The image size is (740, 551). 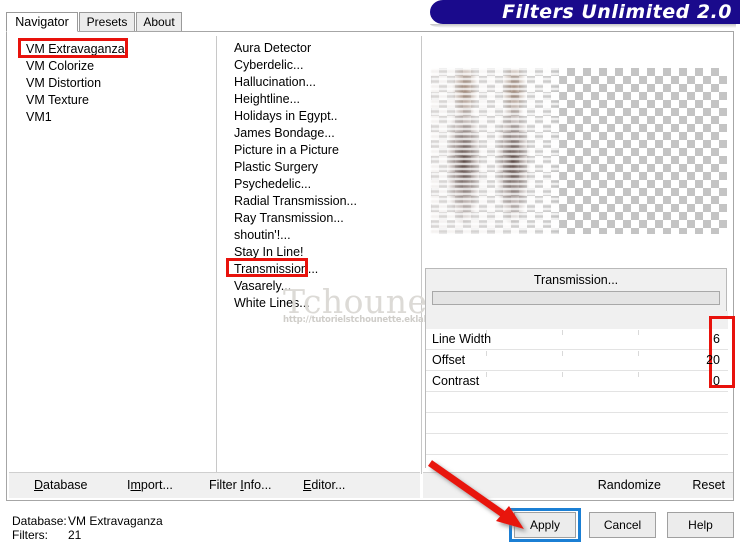 What do you see at coordinates (545, 151) in the screenshot?
I see `preview-image-fade` at bounding box center [545, 151].